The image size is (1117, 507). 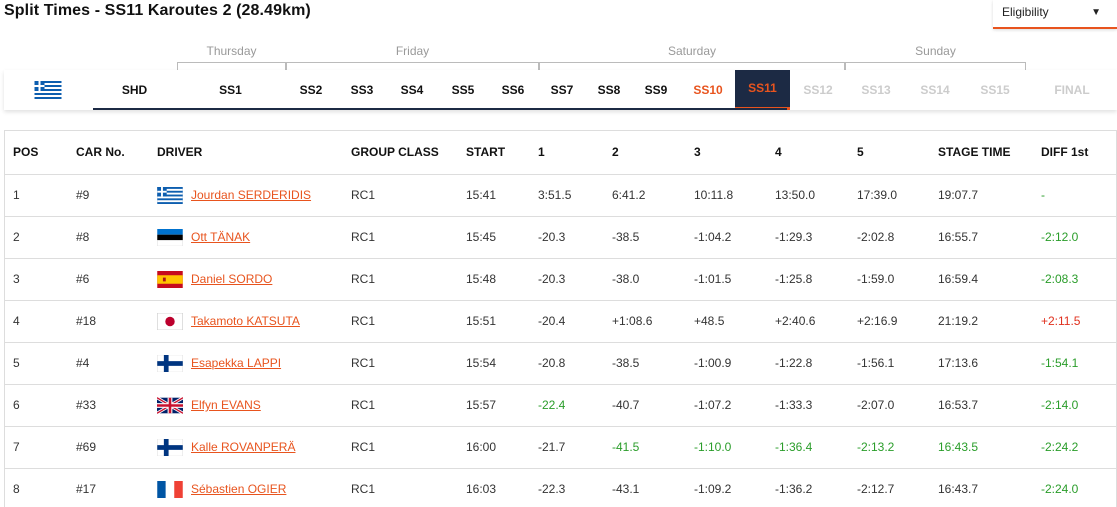 I want to click on col-split-4: 4, so click(x=808, y=153).